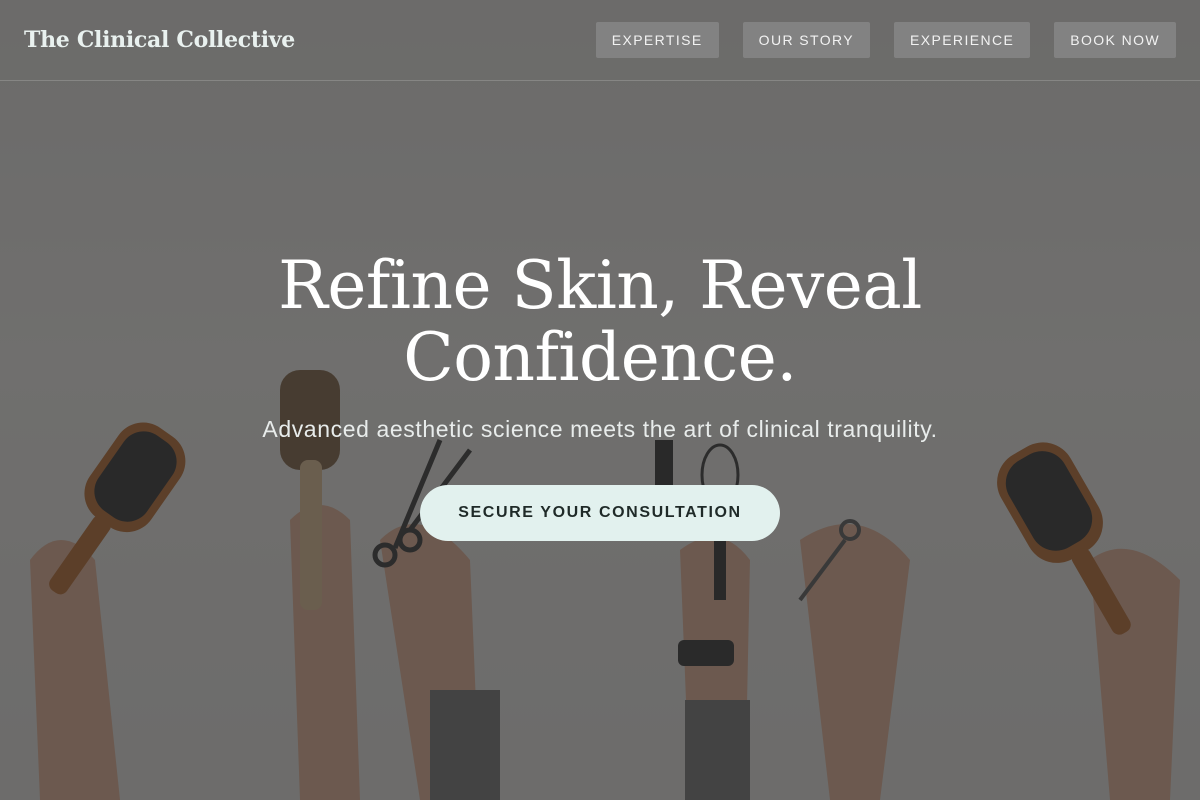 The image size is (1200, 800). I want to click on brand-logo-text: The Clinical Collective, so click(159, 40).